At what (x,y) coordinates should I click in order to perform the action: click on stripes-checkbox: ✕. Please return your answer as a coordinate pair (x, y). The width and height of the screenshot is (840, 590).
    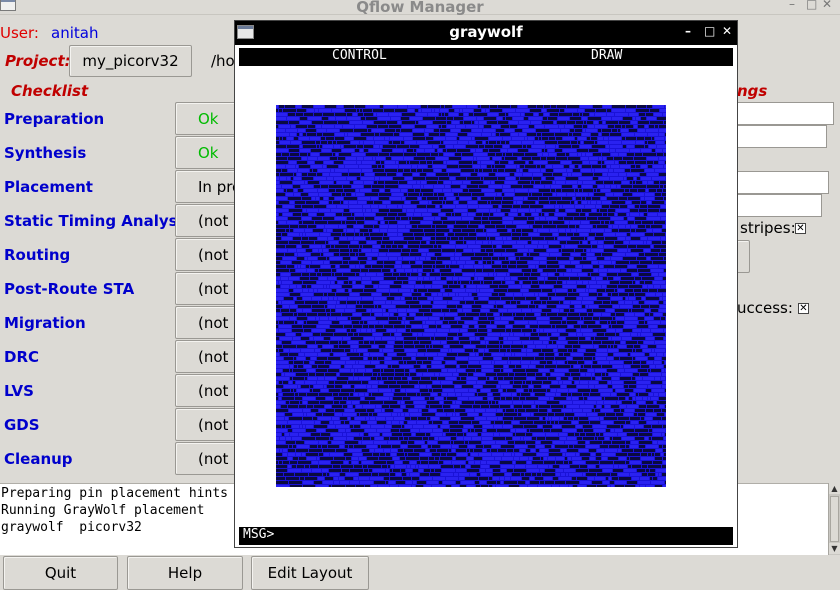
    Looking at the image, I should click on (800, 228).